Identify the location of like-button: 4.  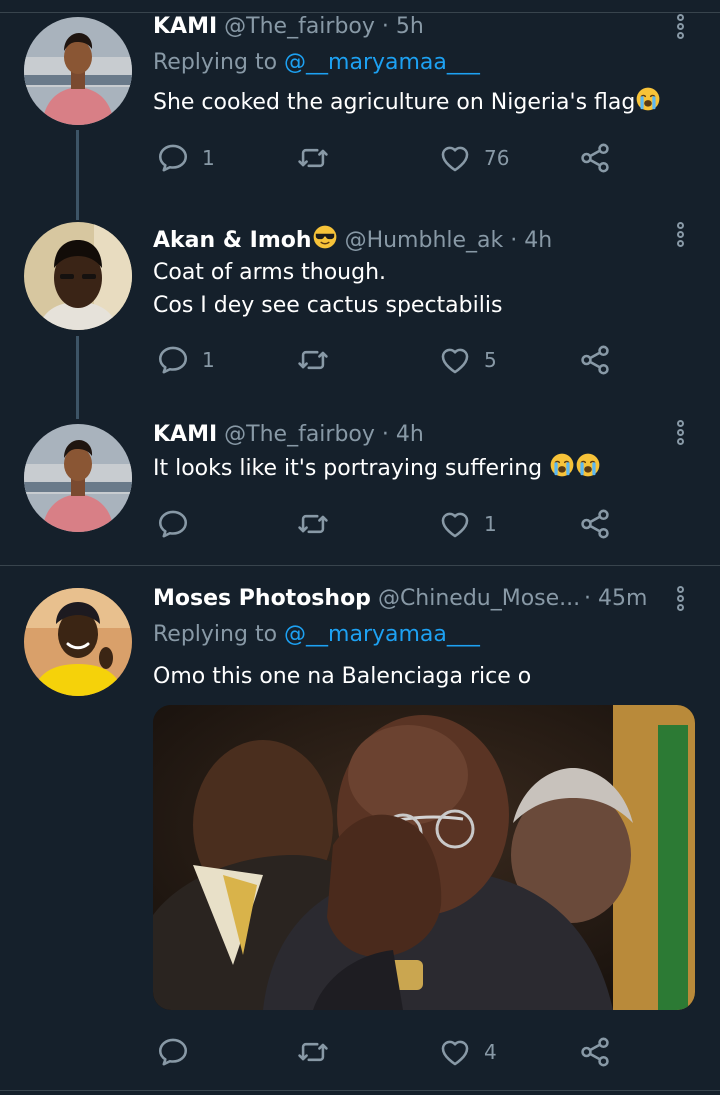
(467, 1052).